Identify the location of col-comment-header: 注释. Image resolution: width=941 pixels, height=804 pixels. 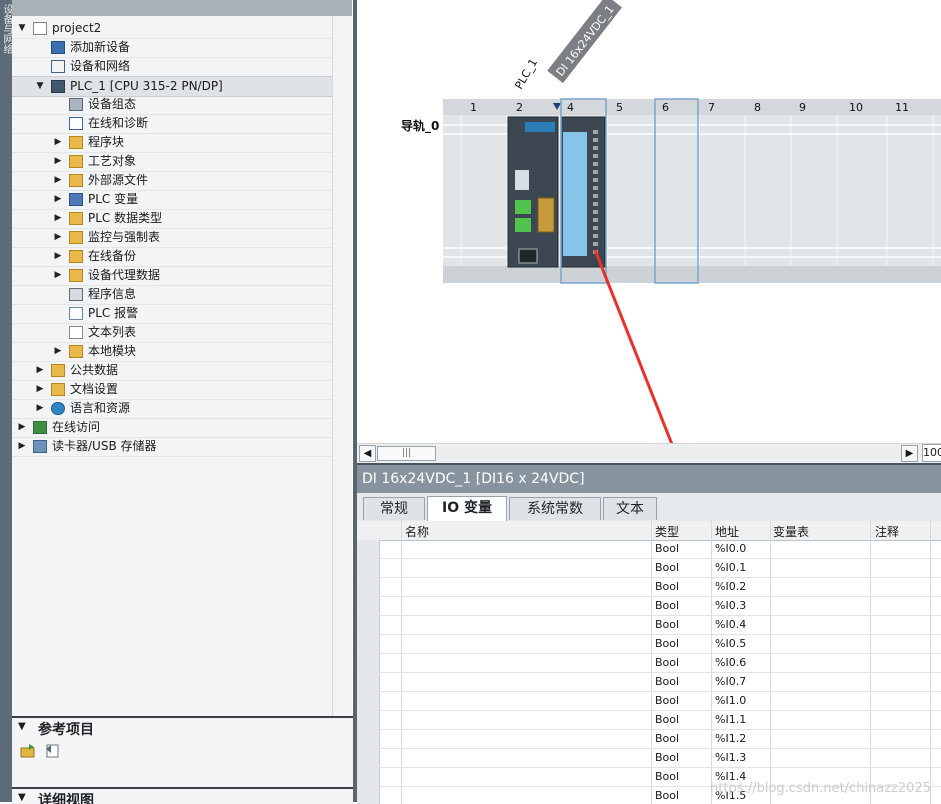
(887, 531).